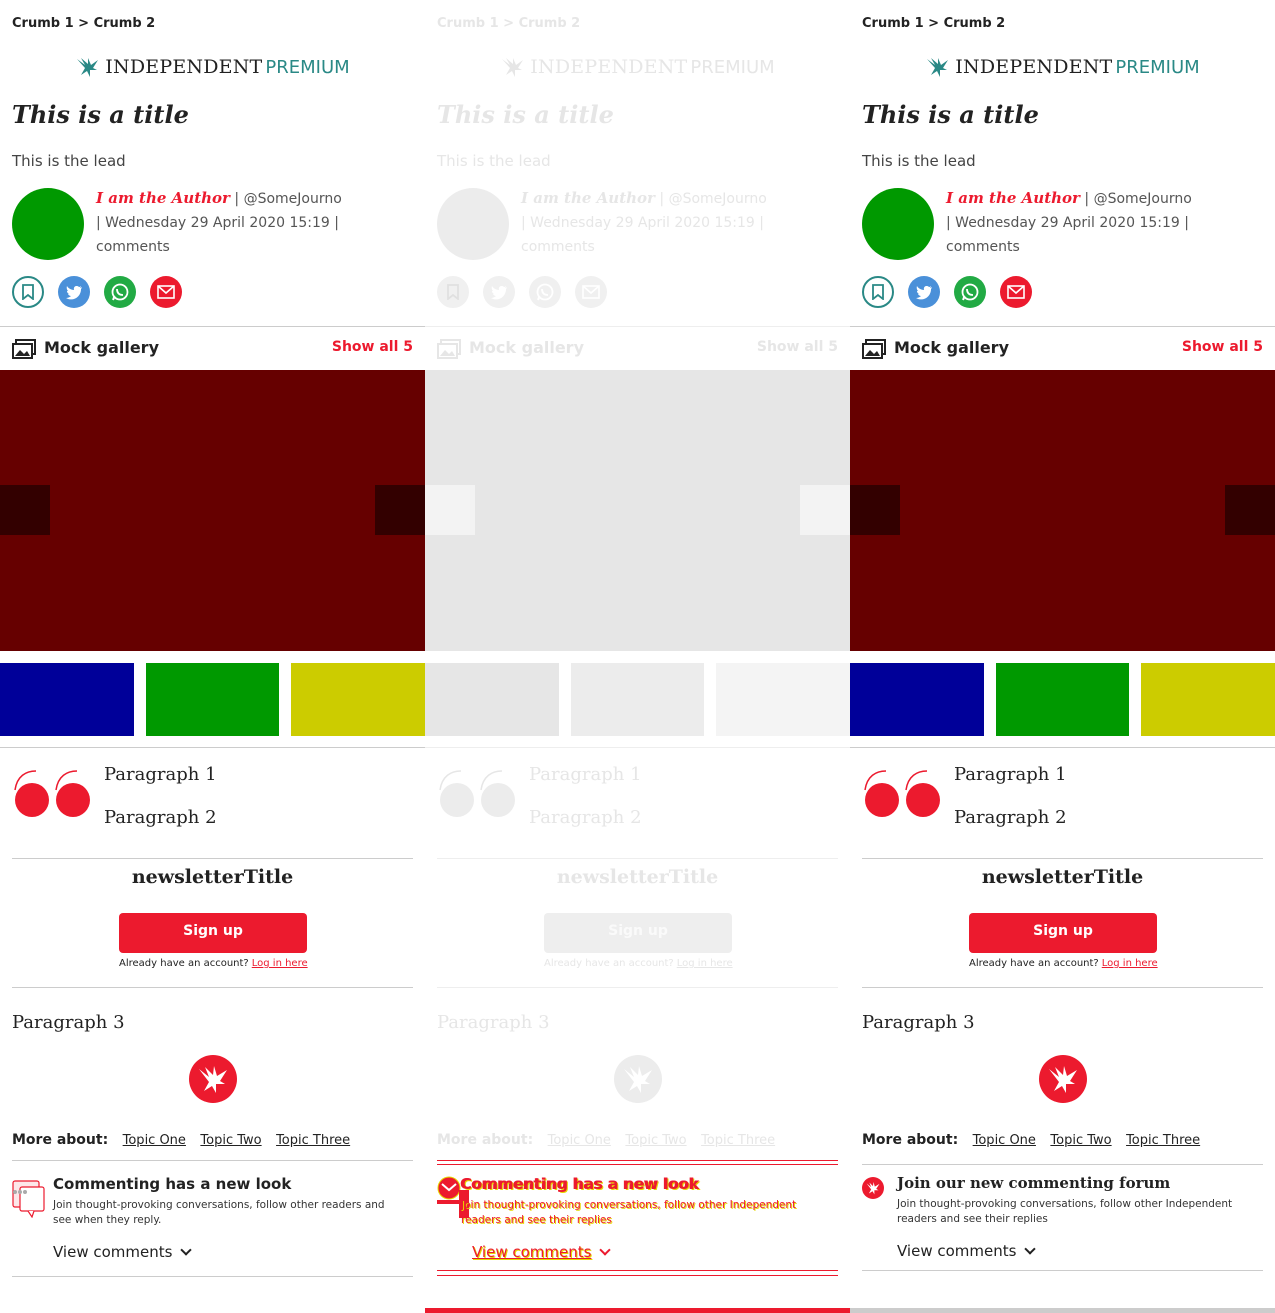  Describe the element at coordinates (585, 774) in the screenshot. I see `paragraph-1: Paragraph 1` at that location.